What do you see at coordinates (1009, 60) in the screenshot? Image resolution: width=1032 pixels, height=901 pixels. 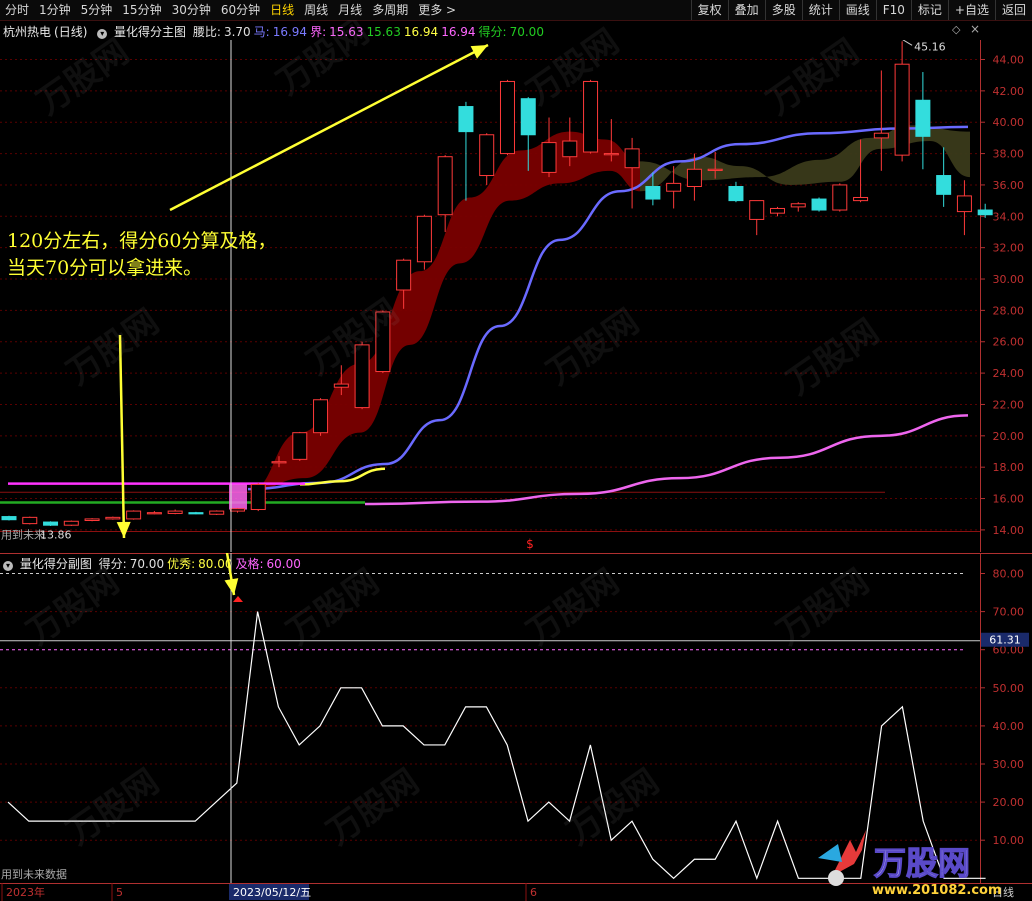 I see `y-tick-label: 44.00` at bounding box center [1009, 60].